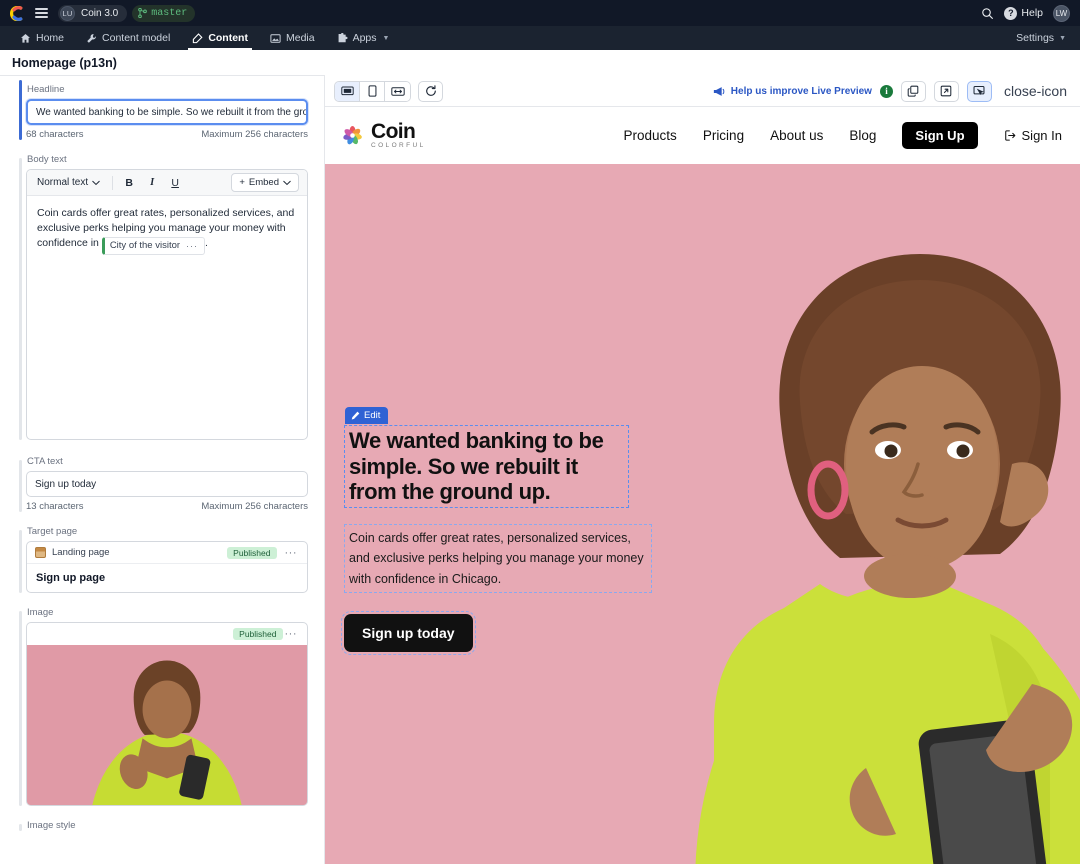 This screenshot has width=1080, height=864. Describe the element at coordinates (372, 91) in the screenshot. I see `mobile-view-button` at that location.